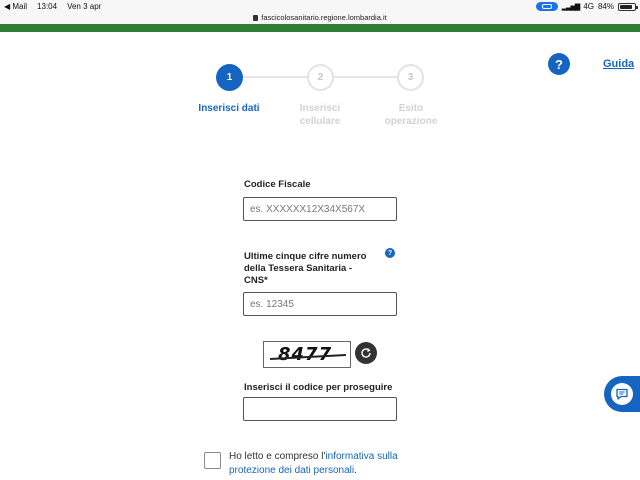 This screenshot has width=640, height=480. I want to click on tessera-label-line1: Ultime cinque cifre numero, so click(305, 256).